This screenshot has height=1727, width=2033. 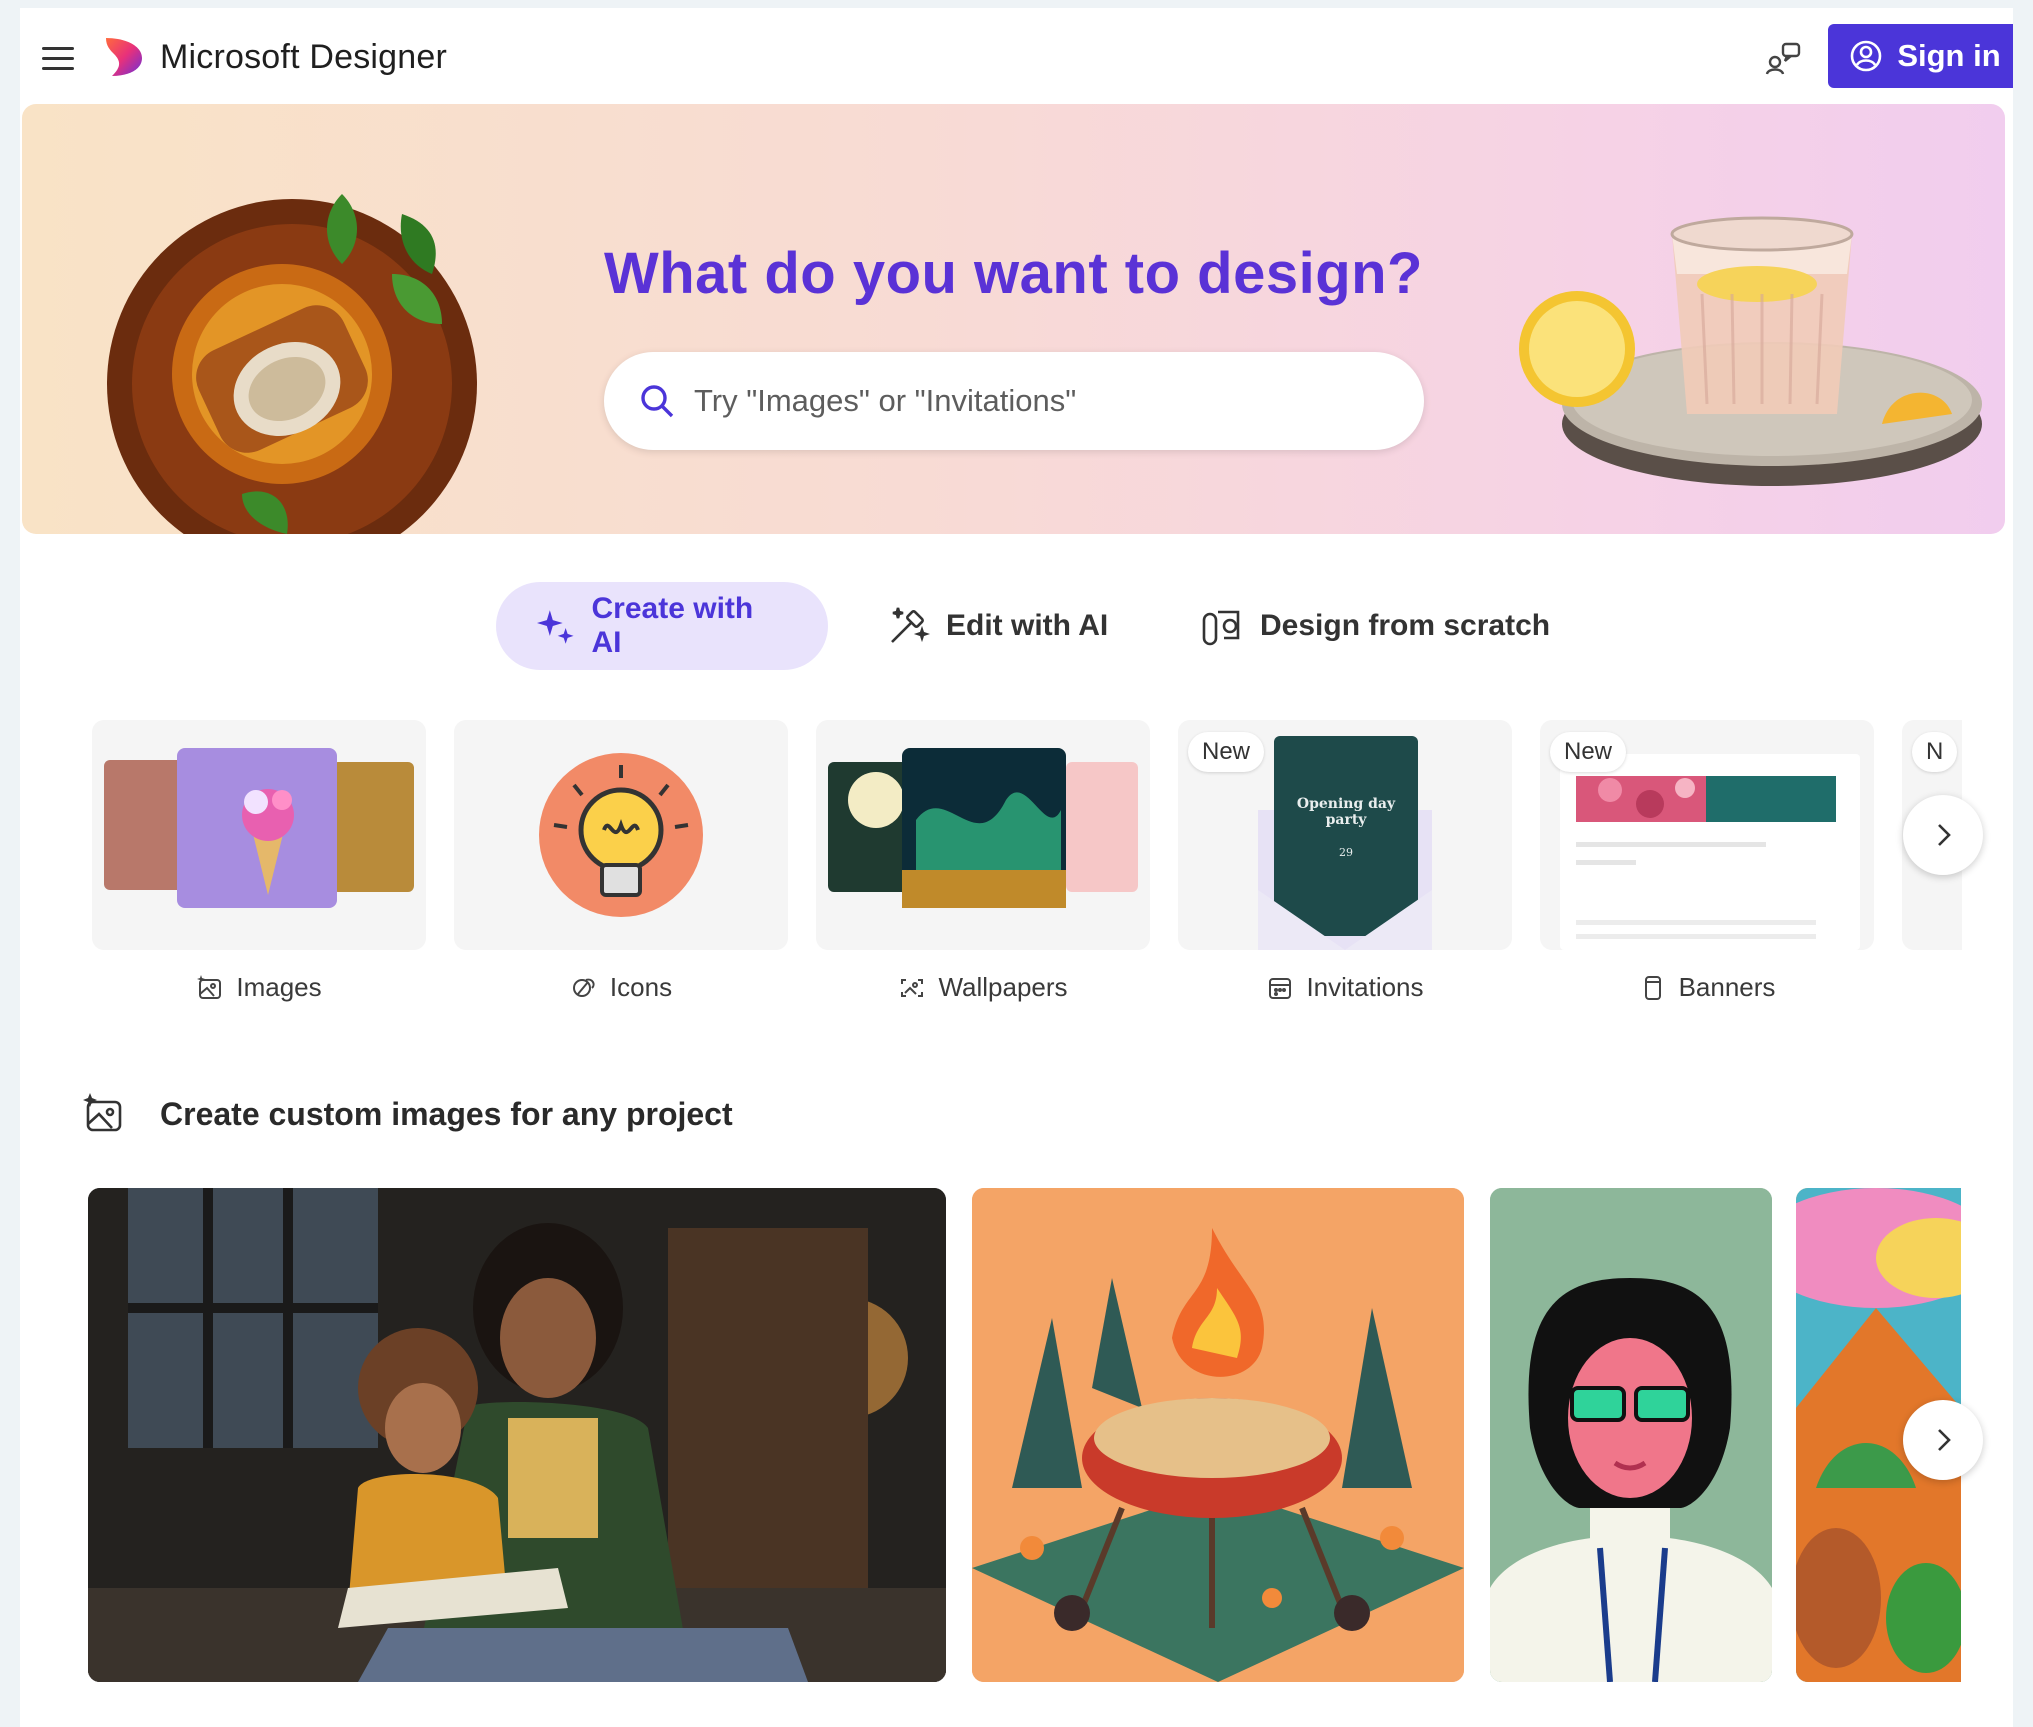 I want to click on category-banners-label: Banners, so click(x=1707, y=987).